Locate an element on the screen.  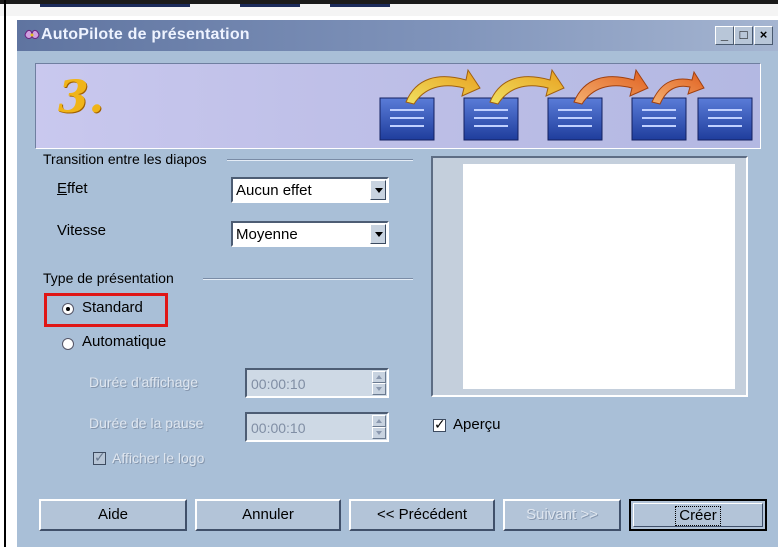
close-button: × is located at coordinates (763, 35).